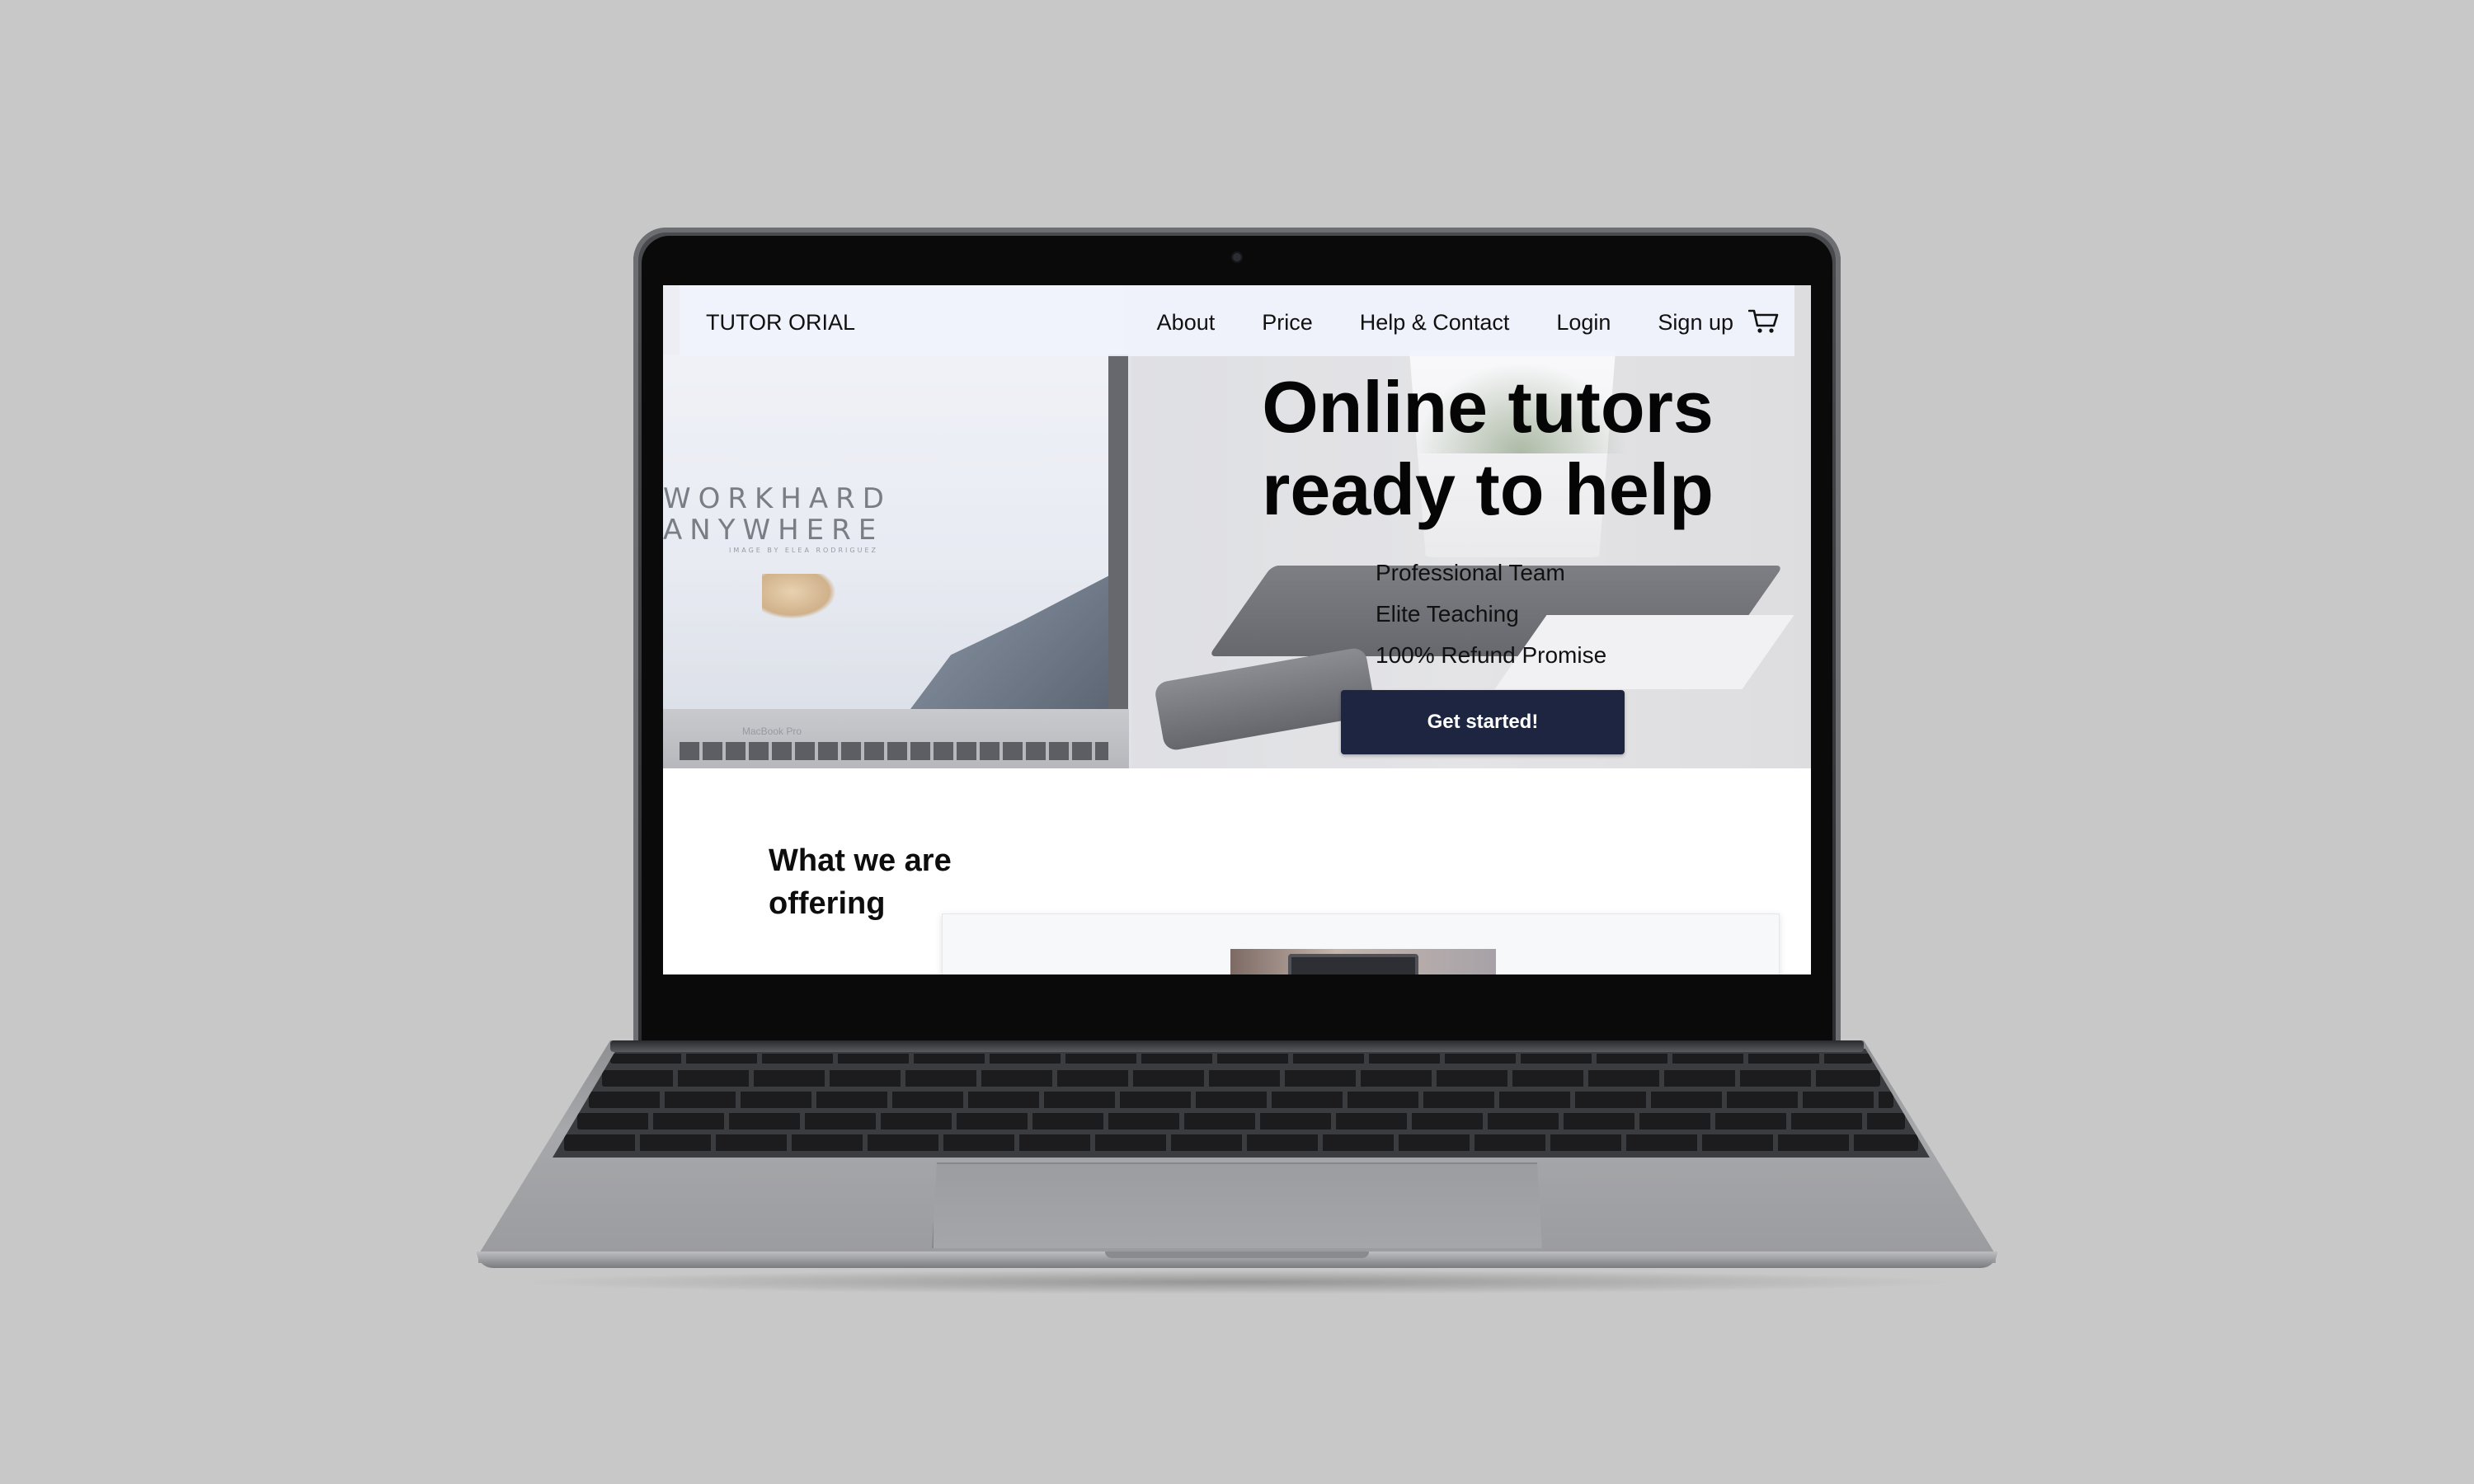 This screenshot has height=1484, width=2474. What do you see at coordinates (1488, 489) in the screenshot?
I see `hero-title-line2: ready to help` at bounding box center [1488, 489].